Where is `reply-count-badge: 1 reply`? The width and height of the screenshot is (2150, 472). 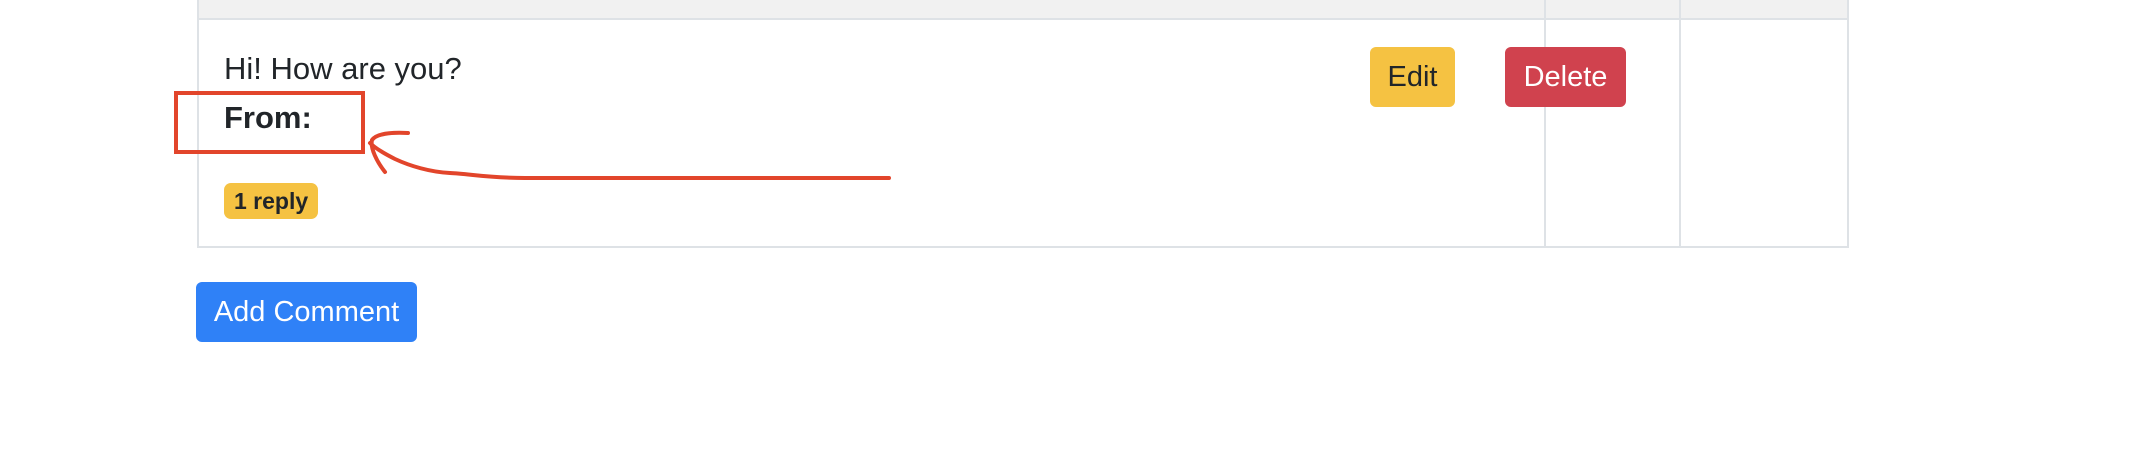
reply-count-badge: 1 reply is located at coordinates (271, 201).